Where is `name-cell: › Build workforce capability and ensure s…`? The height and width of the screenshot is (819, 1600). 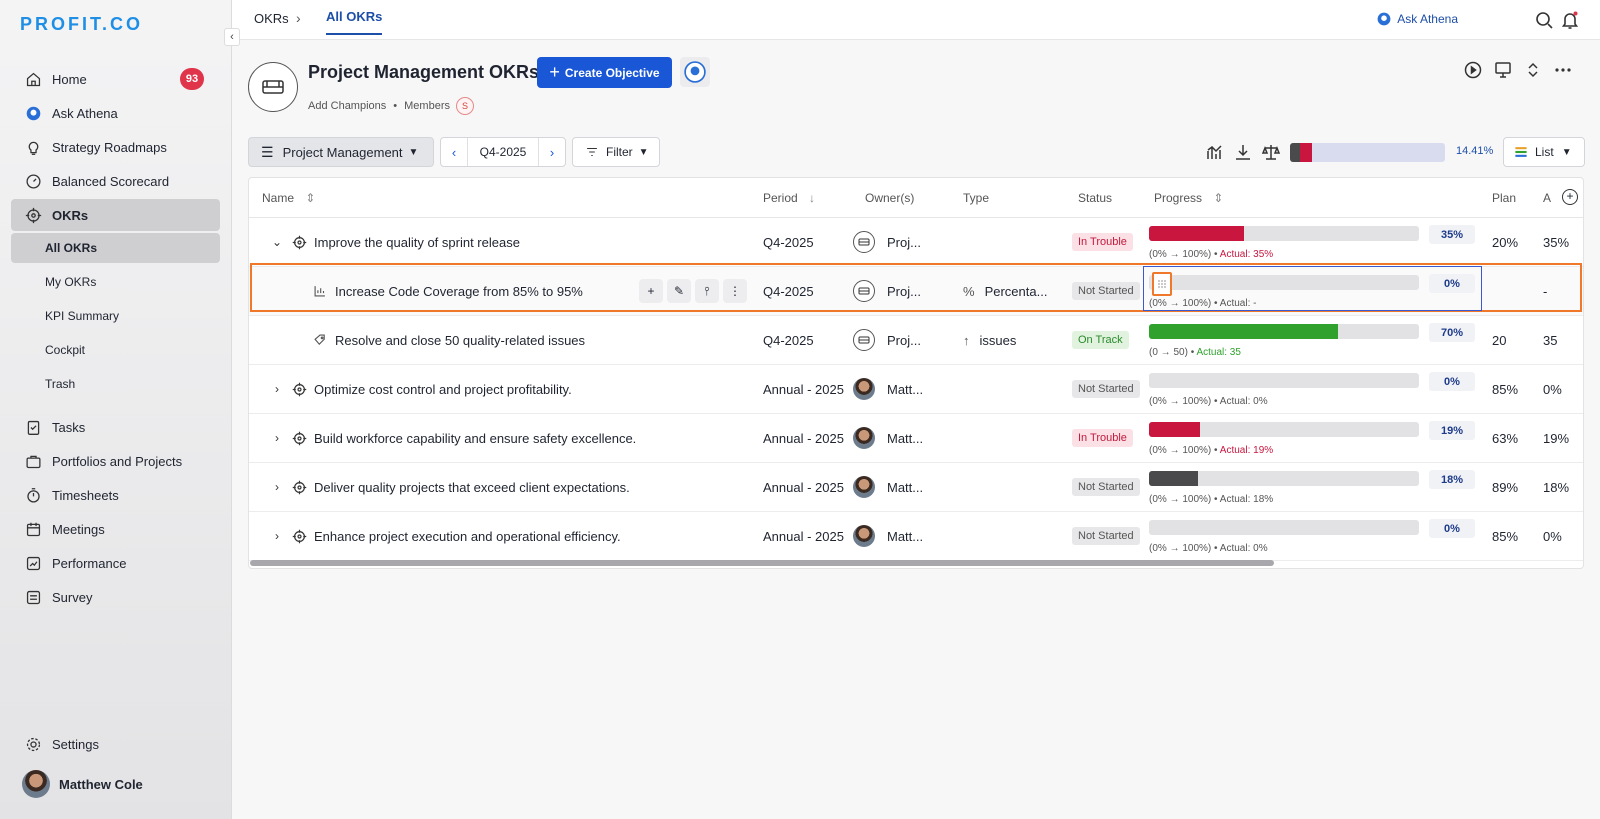 name-cell: › Build workforce capability and ensure s… is located at coordinates (452, 438).